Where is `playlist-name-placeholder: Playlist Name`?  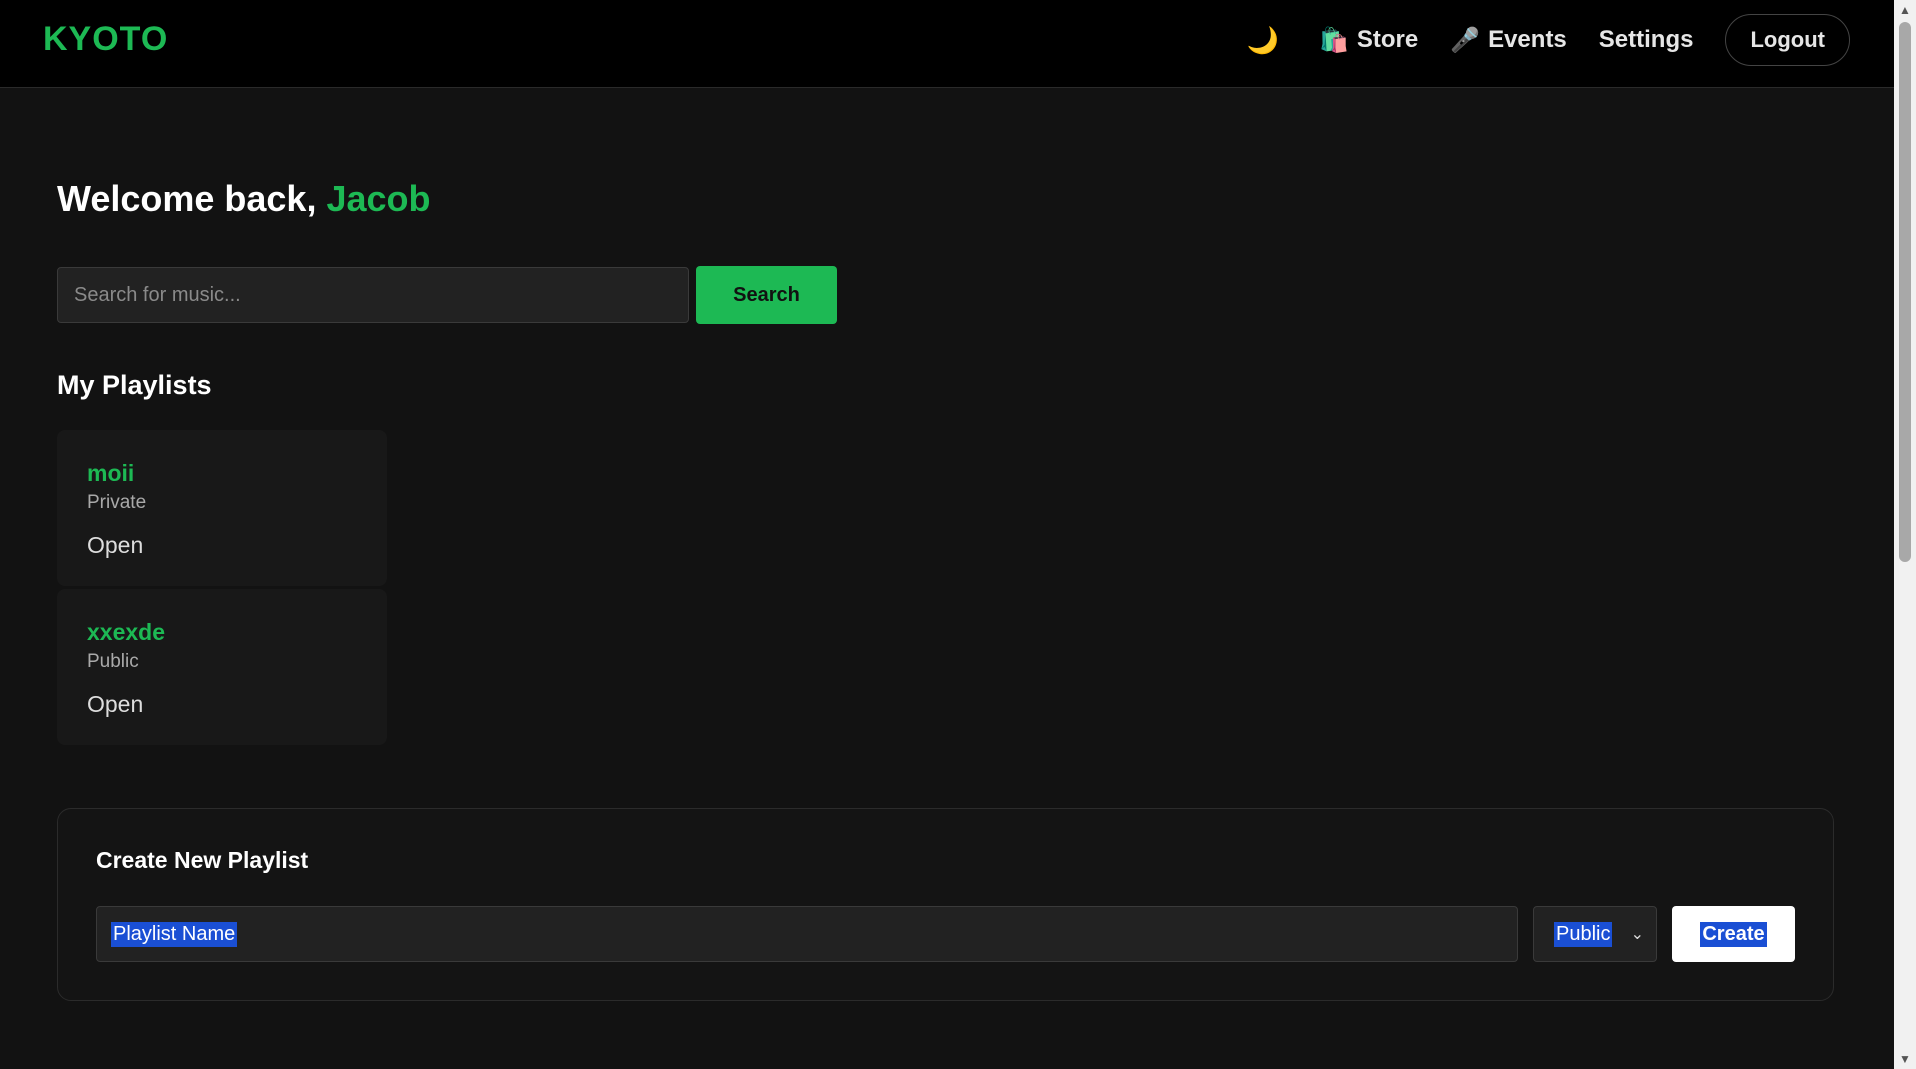 playlist-name-placeholder: Playlist Name is located at coordinates (174, 934).